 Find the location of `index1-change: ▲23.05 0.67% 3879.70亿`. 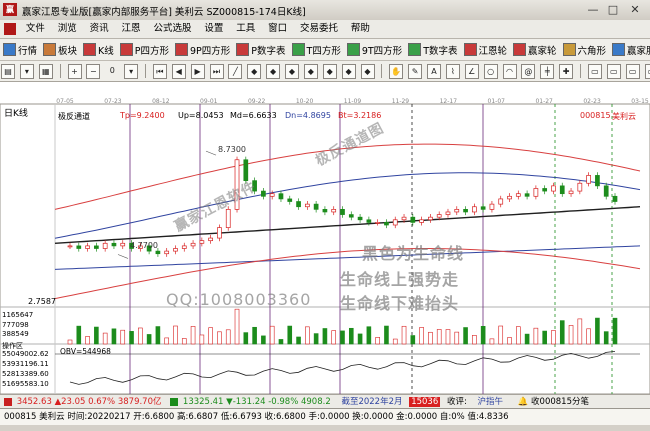

index1-change: ▲23.05 0.67% 3879.70亿 is located at coordinates (108, 402).